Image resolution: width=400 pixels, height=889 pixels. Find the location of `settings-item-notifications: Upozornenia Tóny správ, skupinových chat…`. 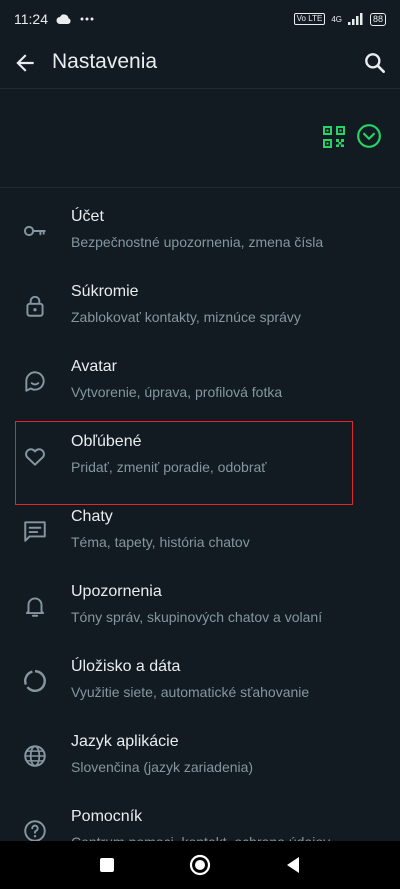

settings-item-notifications: Upozornenia Tóny správ, skupinových chat… is located at coordinates (200, 608).